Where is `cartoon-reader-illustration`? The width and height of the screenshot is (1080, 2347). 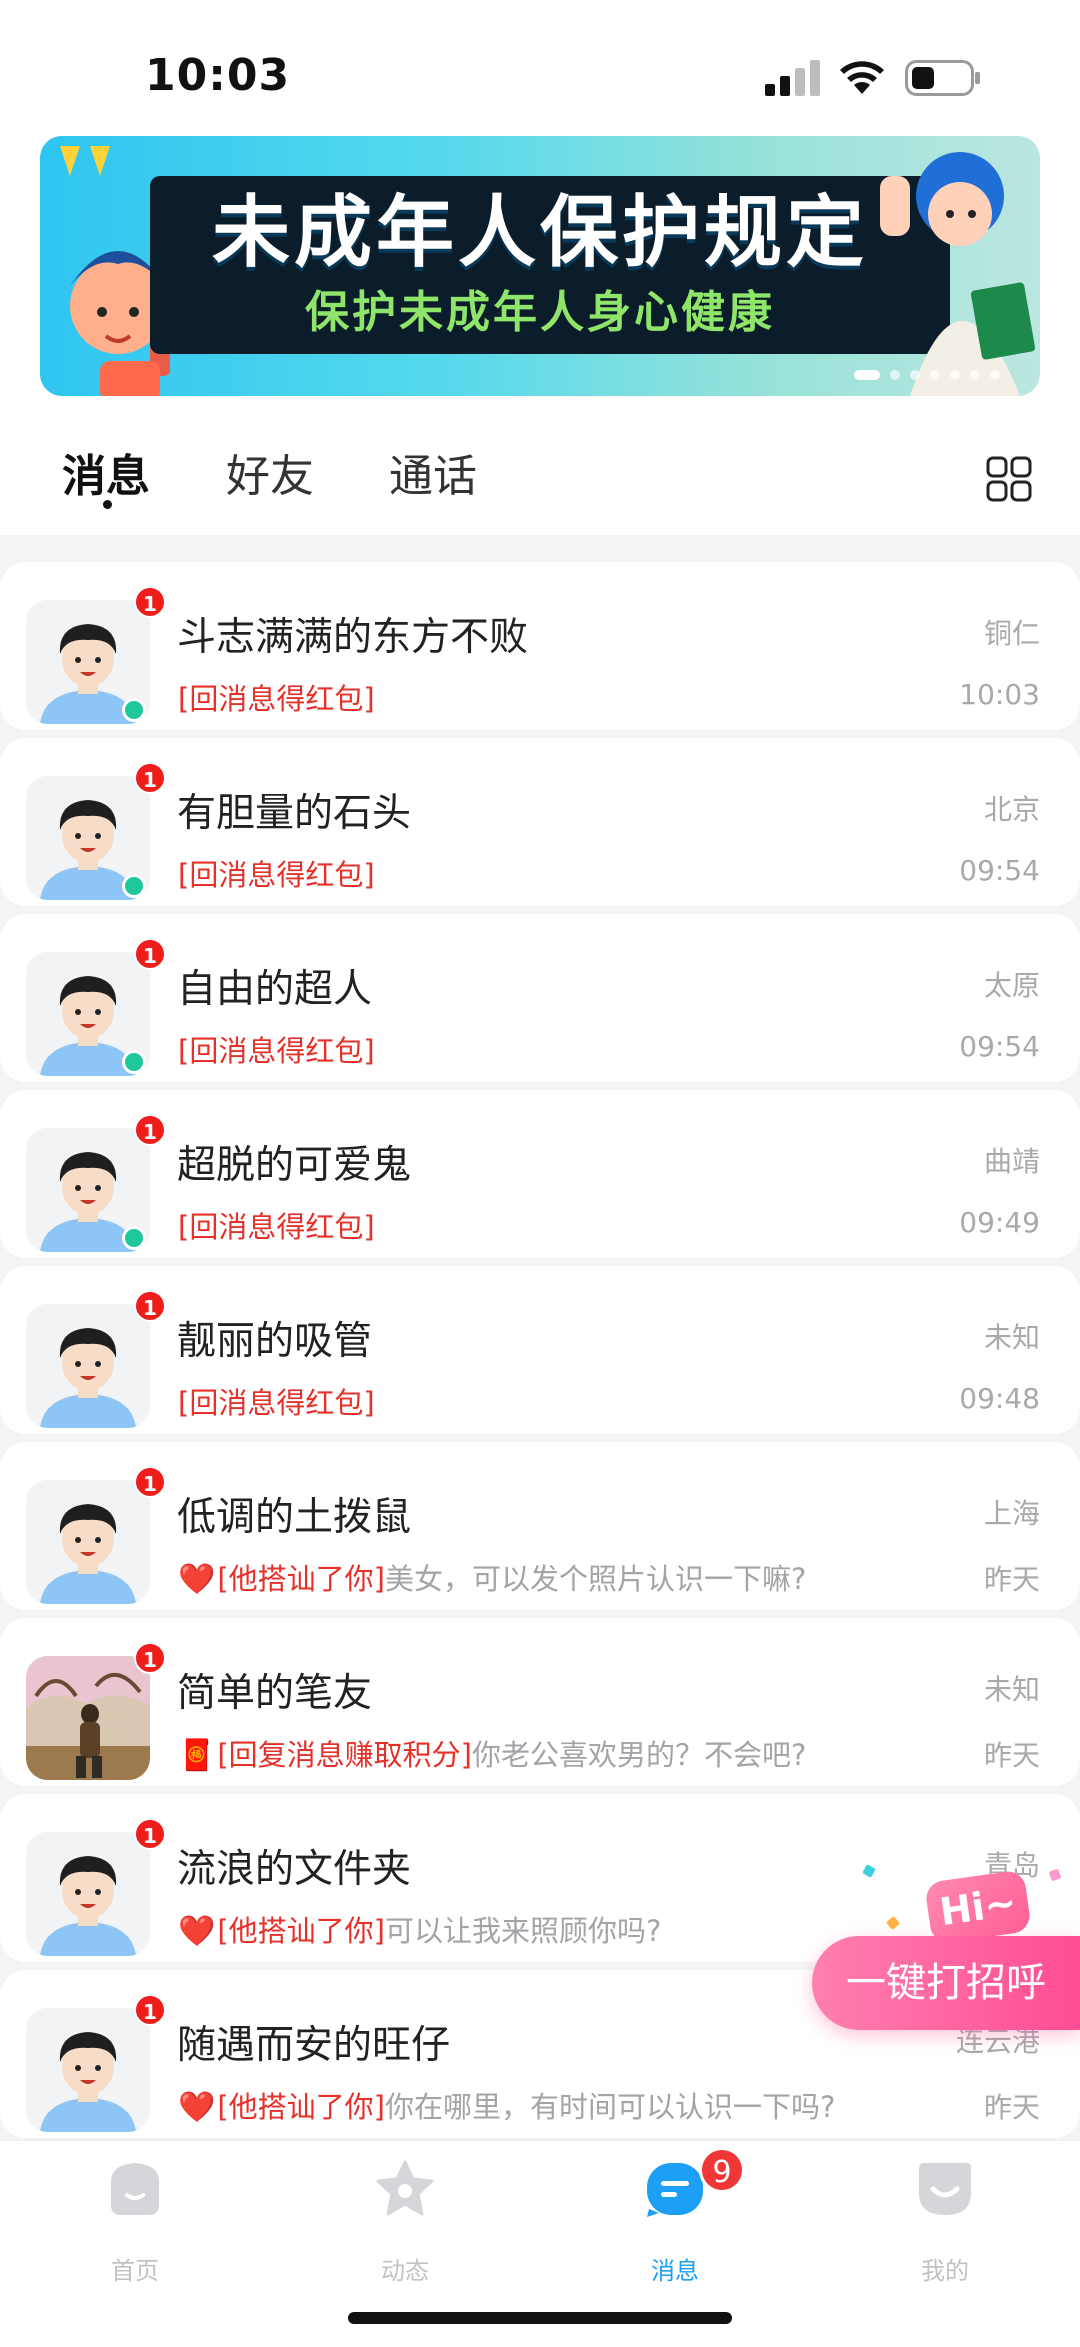 cartoon-reader-illustration is located at coordinates (958, 274).